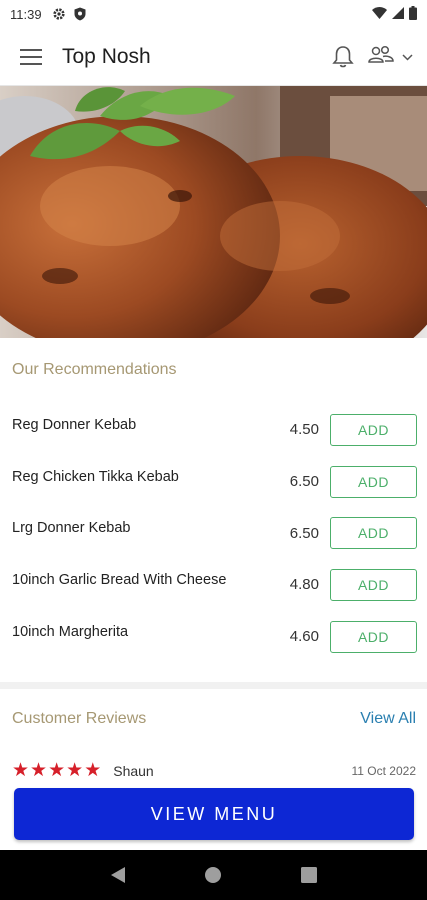 This screenshot has width=427, height=900. I want to click on view-menu-button: VIEW MENU, so click(214, 814).